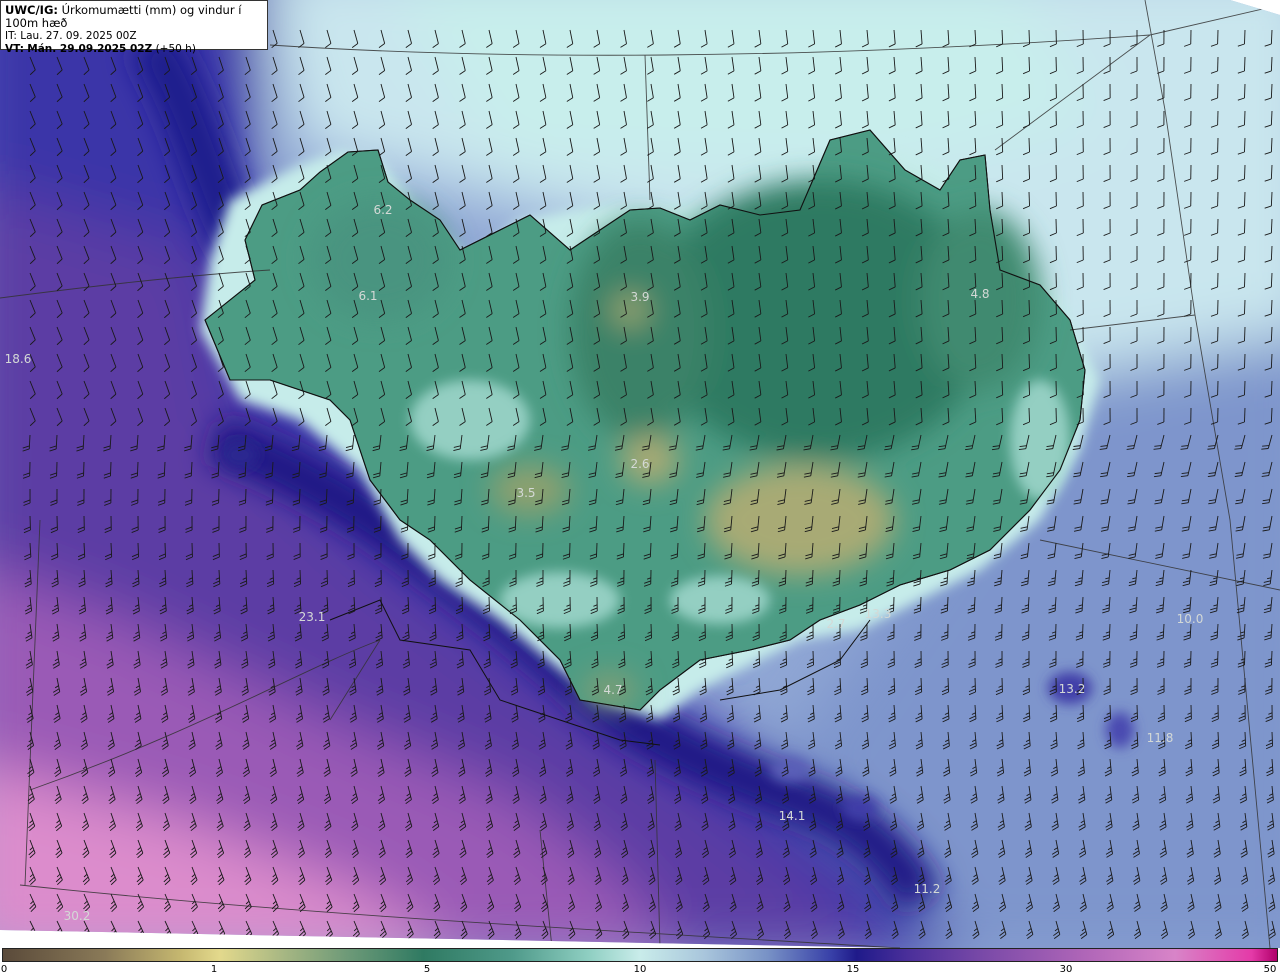 The height and width of the screenshot is (978, 1280). I want to click on map-value-label: 6.2, so click(383, 210).